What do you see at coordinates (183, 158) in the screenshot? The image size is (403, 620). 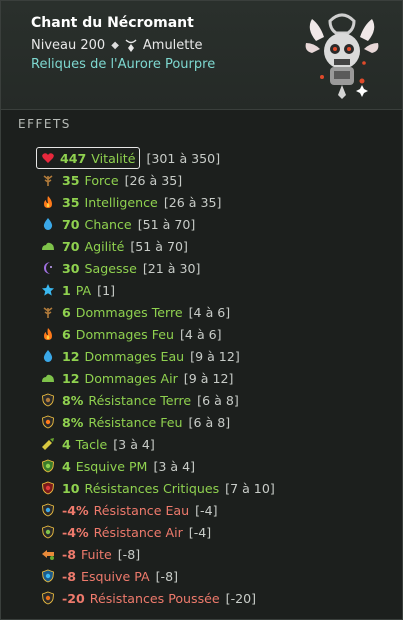 I see `effect-range: [301 à 350]` at bounding box center [183, 158].